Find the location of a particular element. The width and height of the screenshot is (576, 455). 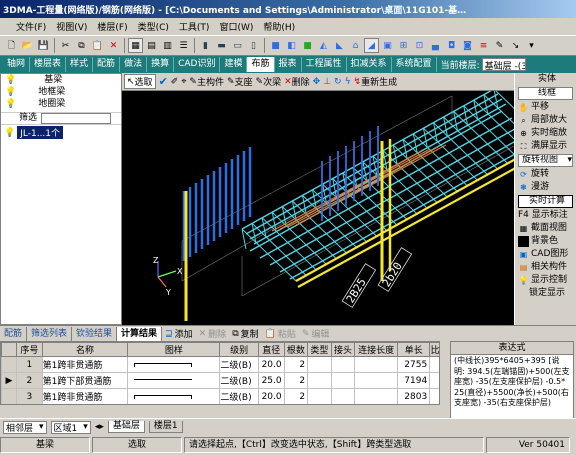

zoom-window-button: ⌕ 局部放大 is located at coordinates (545, 120).